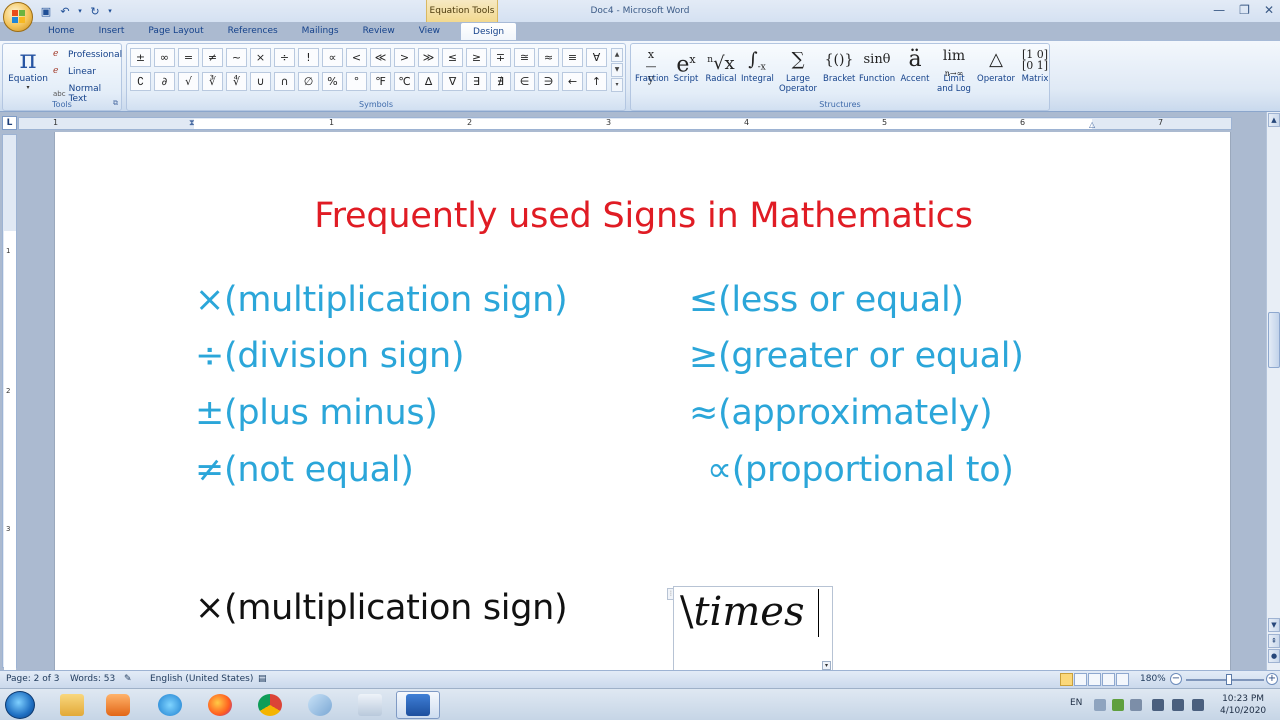 This screenshot has height=720, width=1280. Describe the element at coordinates (188, 57) in the screenshot. I see `symbol-button: =` at that location.